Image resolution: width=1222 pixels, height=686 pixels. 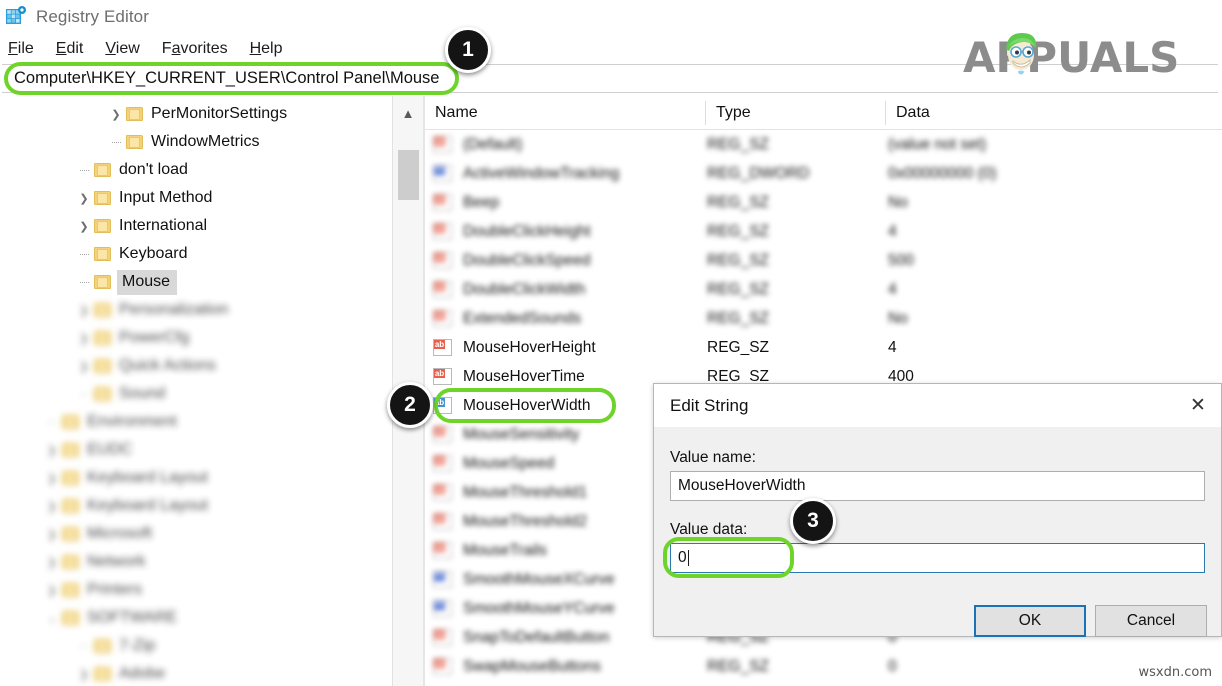 What do you see at coordinates (892, 347) in the screenshot?
I see `value-data-cell: 4` at bounding box center [892, 347].